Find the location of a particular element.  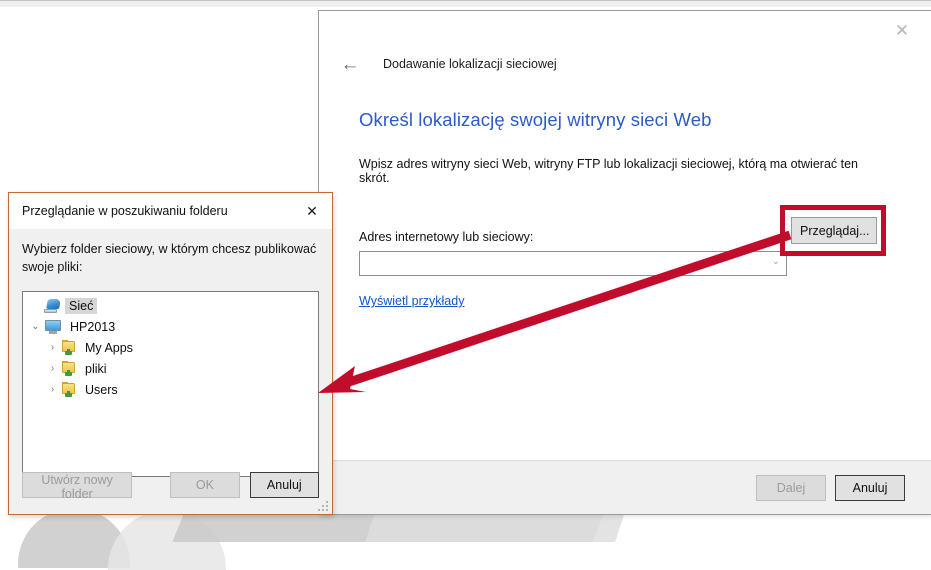

back-arrow-icon: ← is located at coordinates (350, 64).